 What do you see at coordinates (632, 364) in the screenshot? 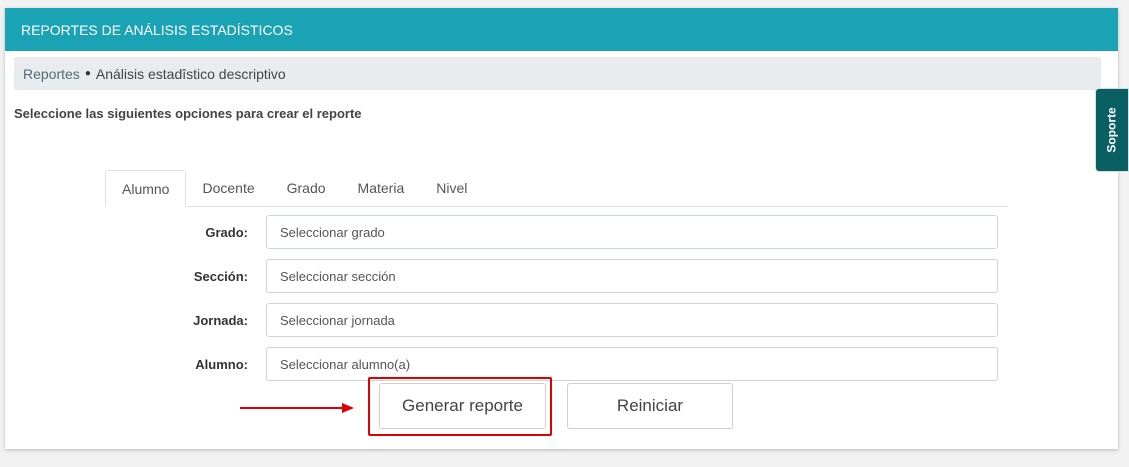
I see `alumno-select: Seleccionar alumno(a)` at bounding box center [632, 364].